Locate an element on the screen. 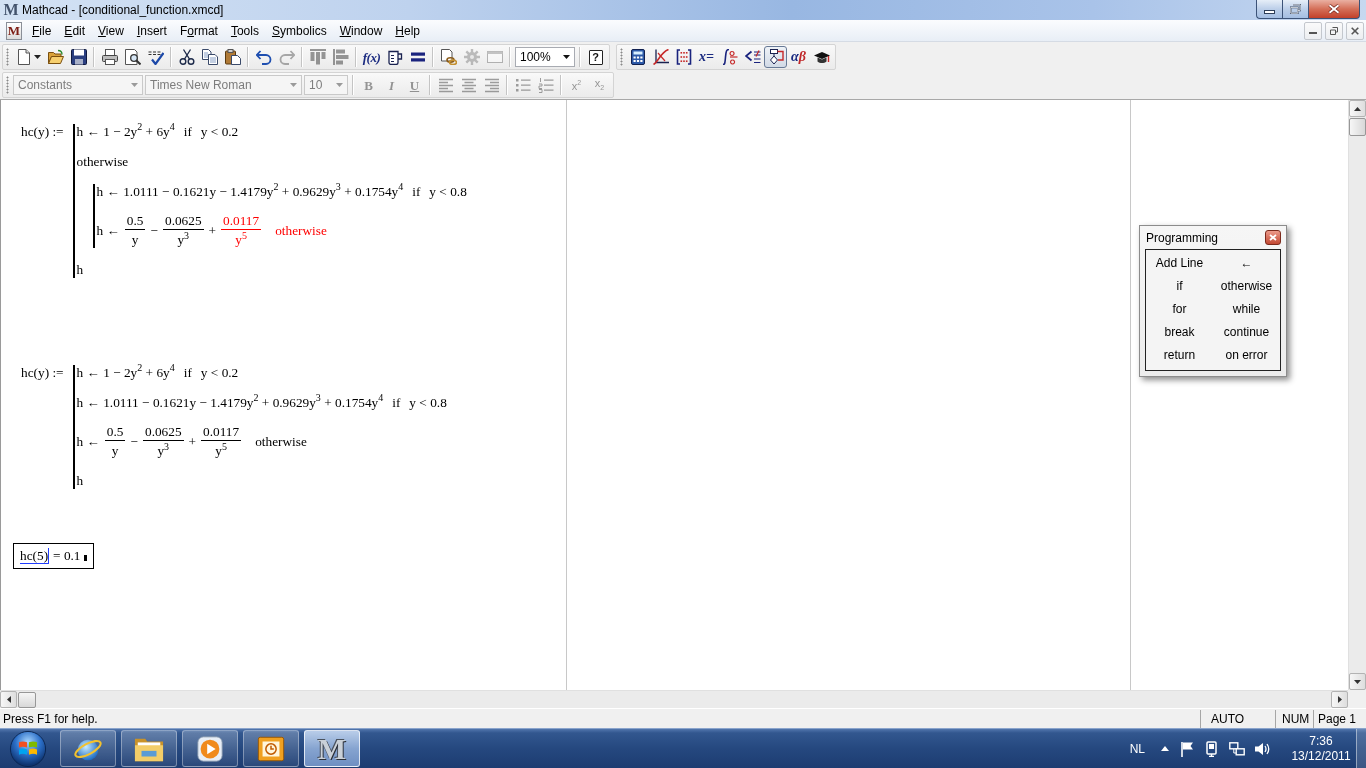 The width and height of the screenshot is (1366, 768). comparison-icon is located at coordinates (752, 57).